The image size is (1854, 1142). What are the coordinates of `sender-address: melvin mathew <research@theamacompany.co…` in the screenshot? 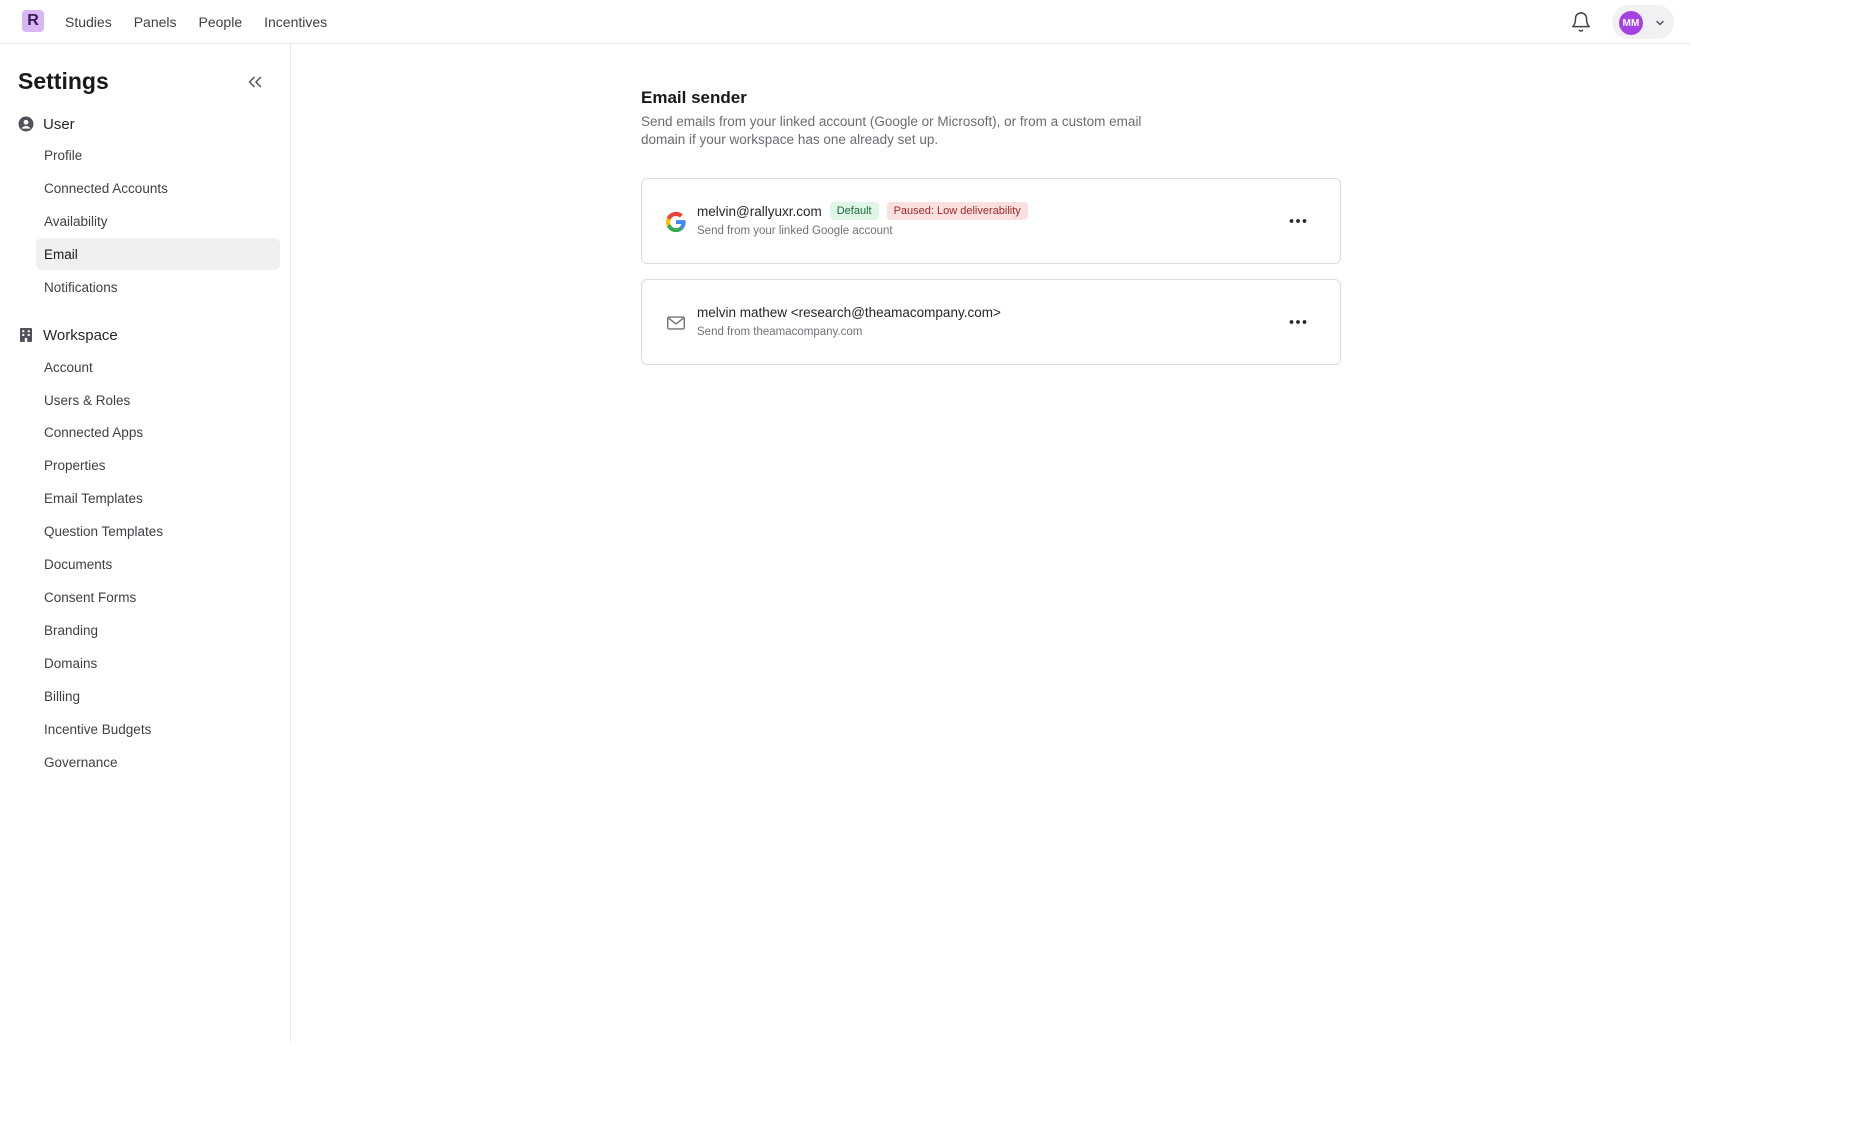 It's located at (849, 312).